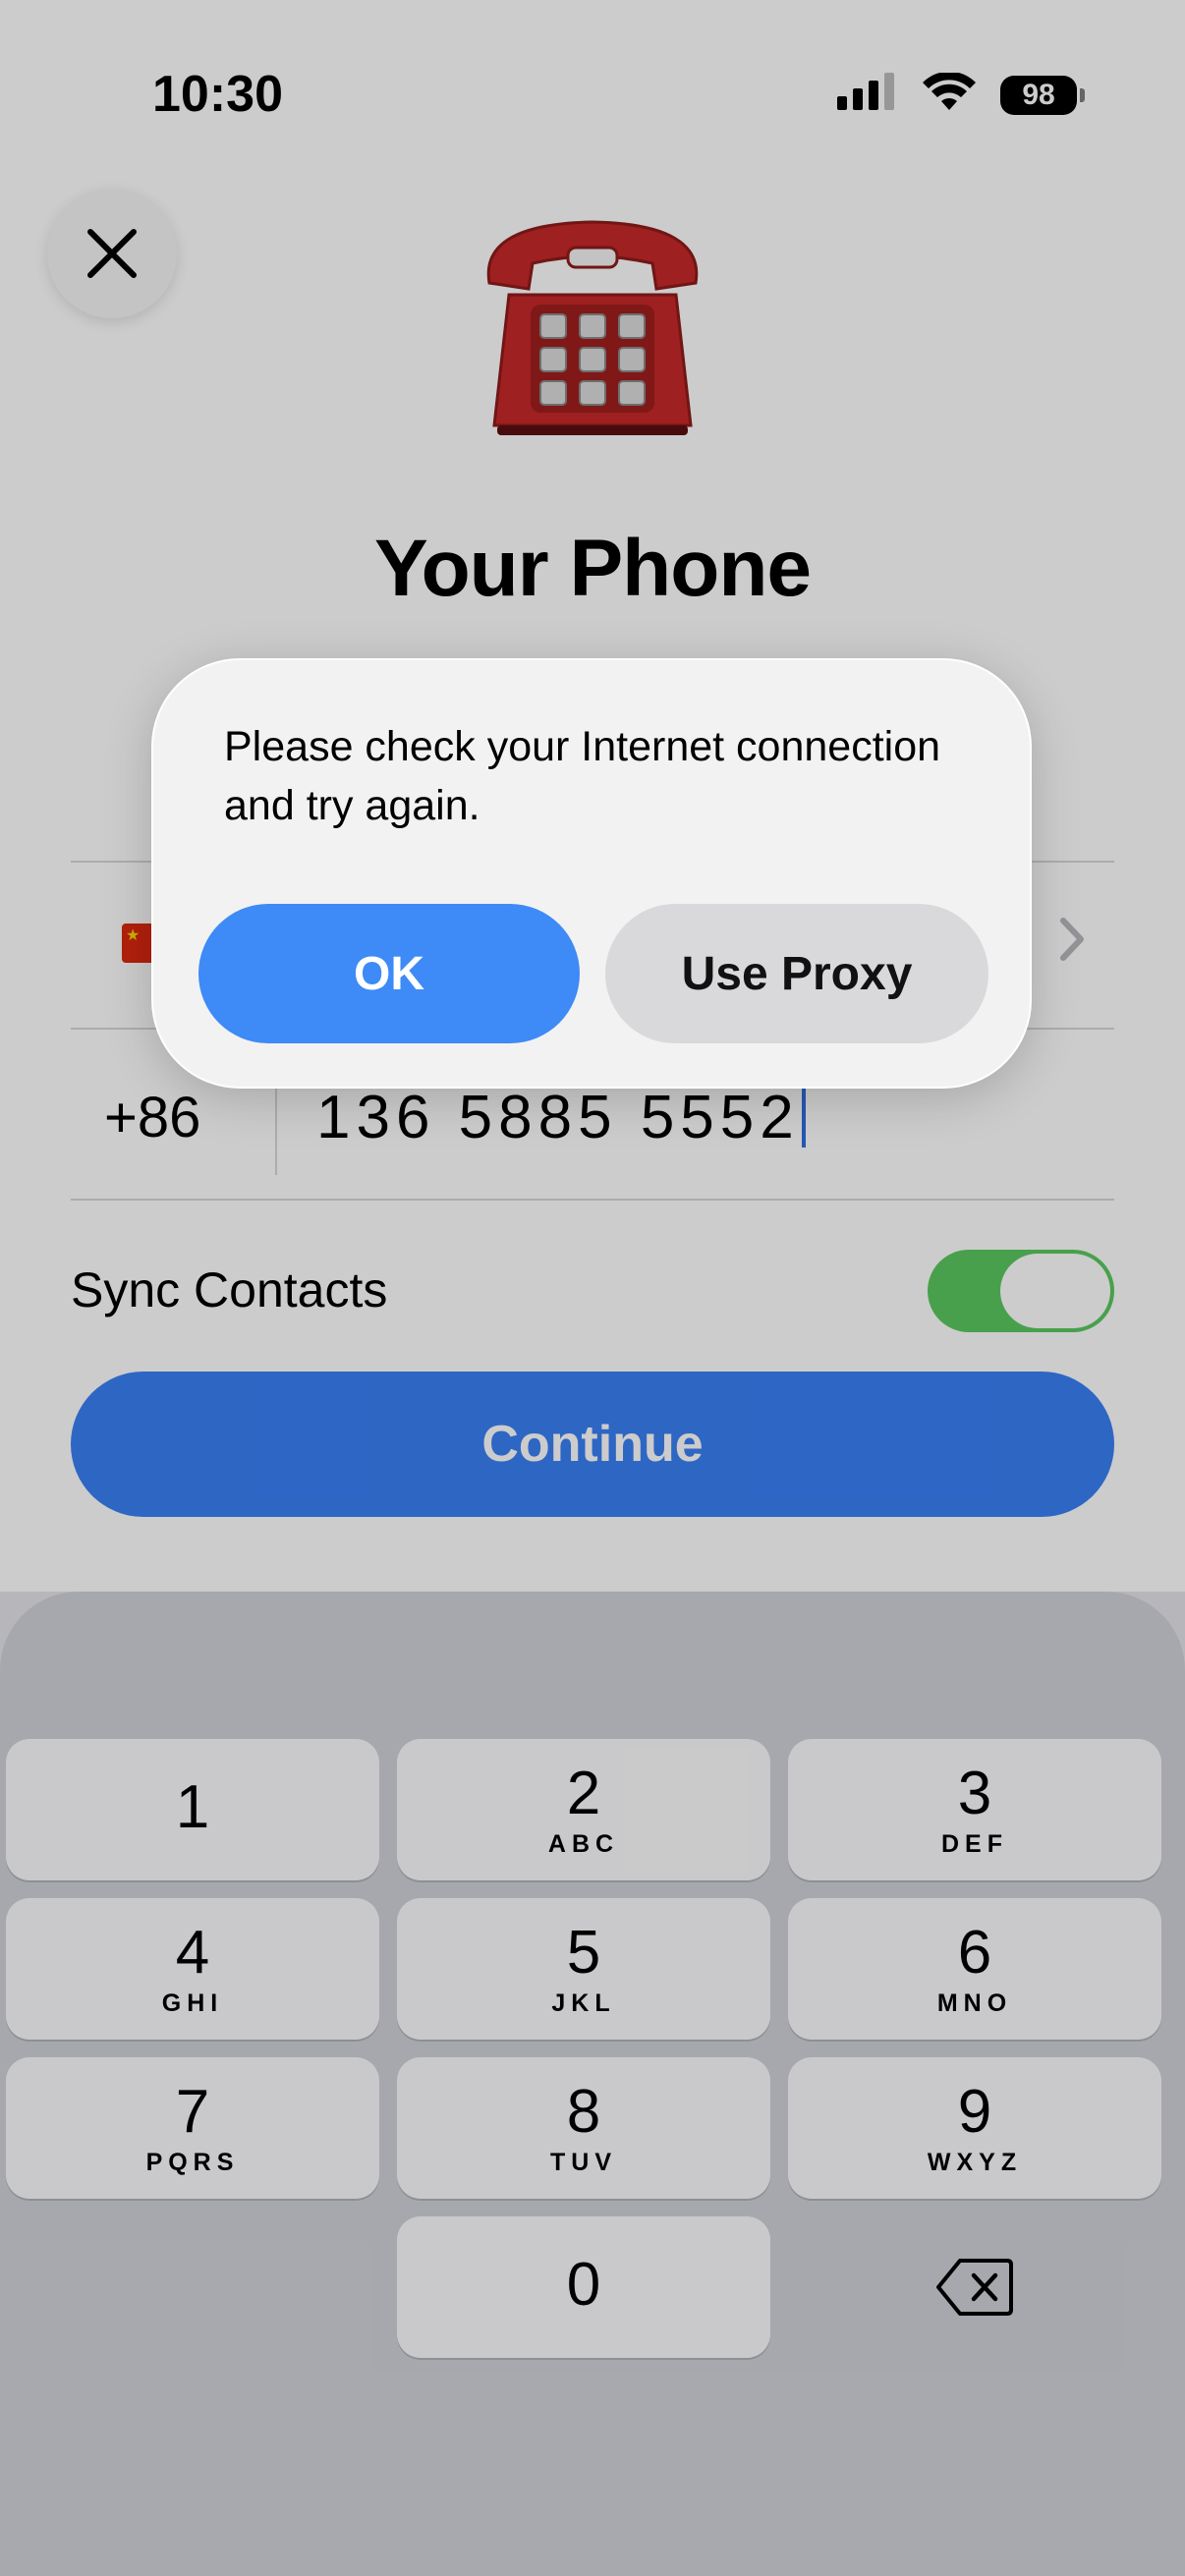 The width and height of the screenshot is (1185, 2576). I want to click on use-proxy-button: Use Proxy, so click(797, 973).